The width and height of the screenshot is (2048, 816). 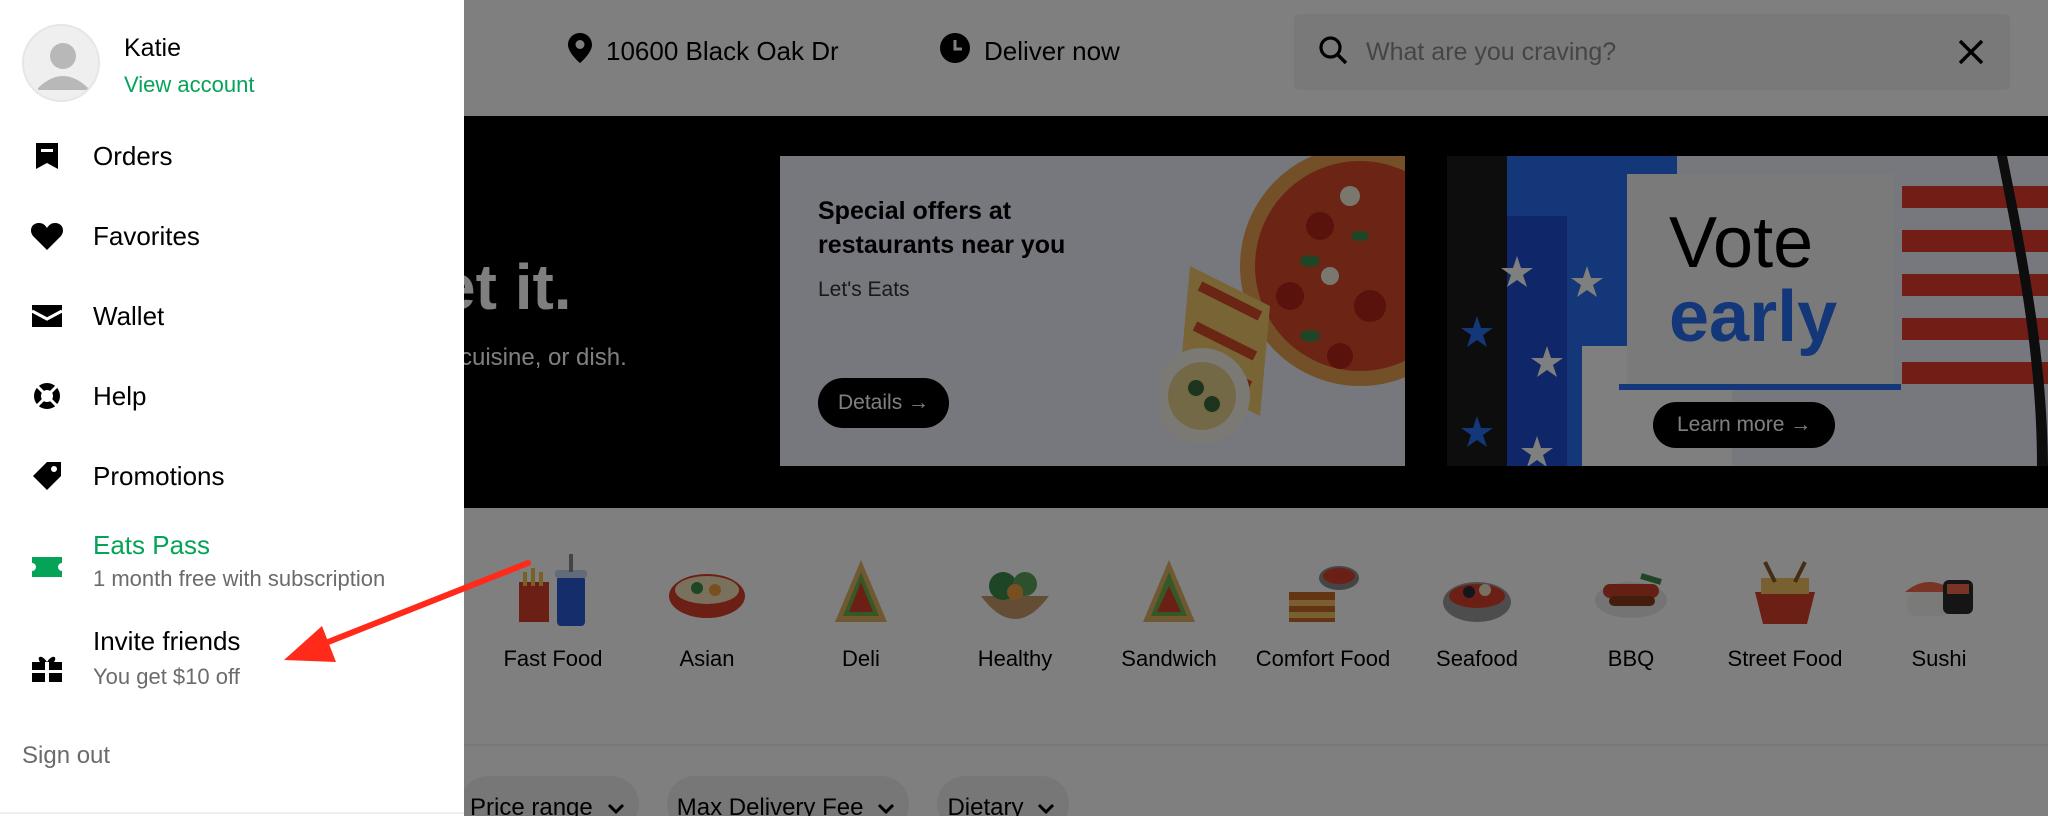 I want to click on menu-item-label: Eats Pass, so click(x=152, y=545).